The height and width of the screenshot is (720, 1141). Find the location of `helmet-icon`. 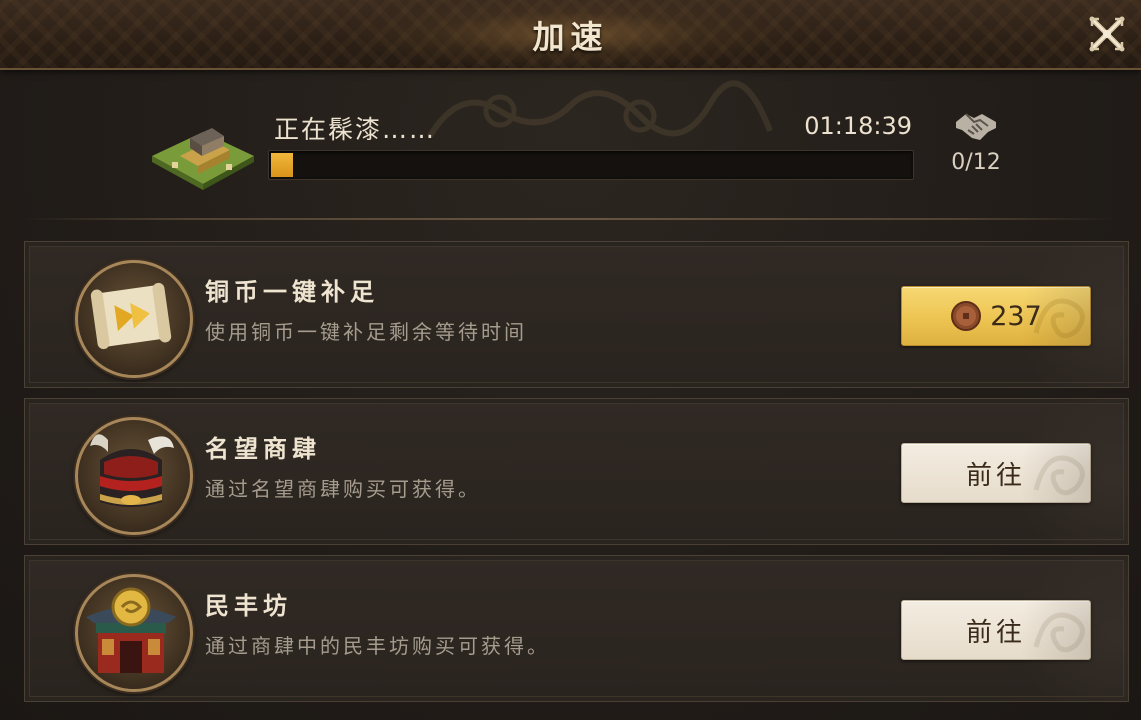

helmet-icon is located at coordinates (134, 476).